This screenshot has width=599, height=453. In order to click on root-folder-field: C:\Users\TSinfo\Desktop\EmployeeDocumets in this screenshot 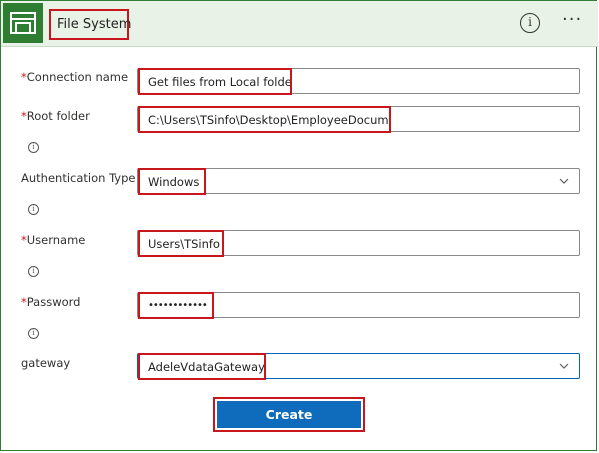, I will do `click(358, 119)`.